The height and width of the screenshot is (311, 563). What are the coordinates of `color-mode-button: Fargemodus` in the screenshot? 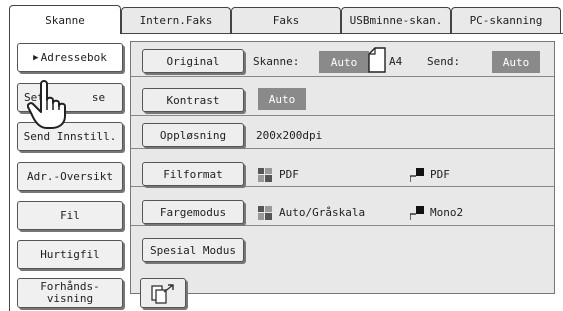 It's located at (193, 212).